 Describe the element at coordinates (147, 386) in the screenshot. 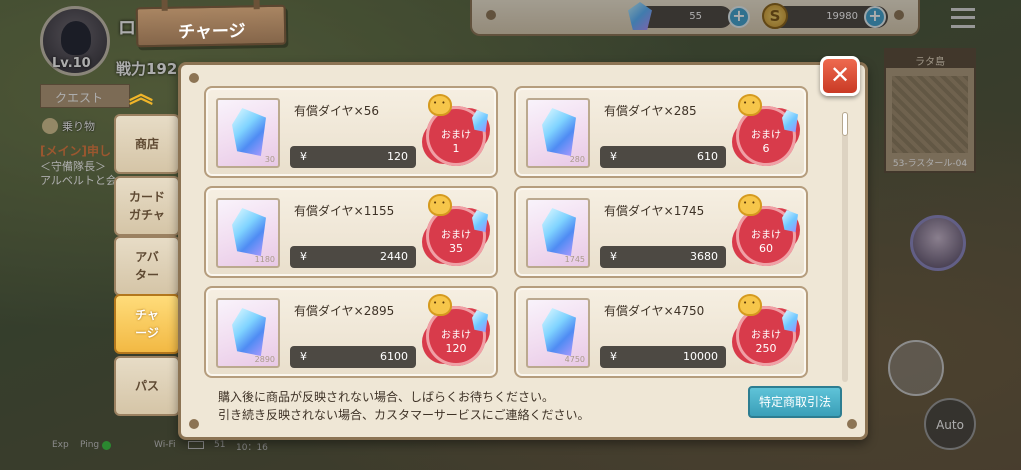

I see `nav-pass: パス` at that location.